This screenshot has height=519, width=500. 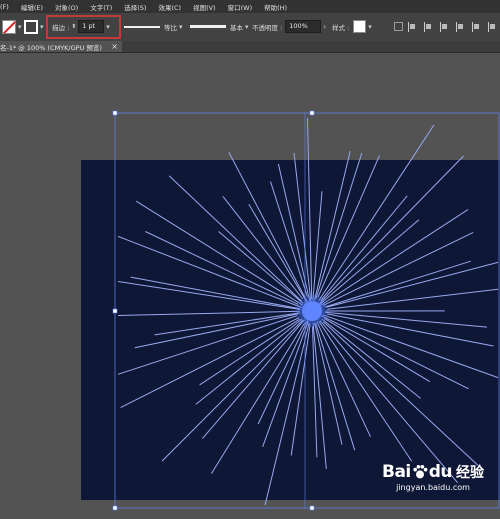 What do you see at coordinates (440, 472) in the screenshot?
I see `watermark-logo-text-2: du` at bounding box center [440, 472].